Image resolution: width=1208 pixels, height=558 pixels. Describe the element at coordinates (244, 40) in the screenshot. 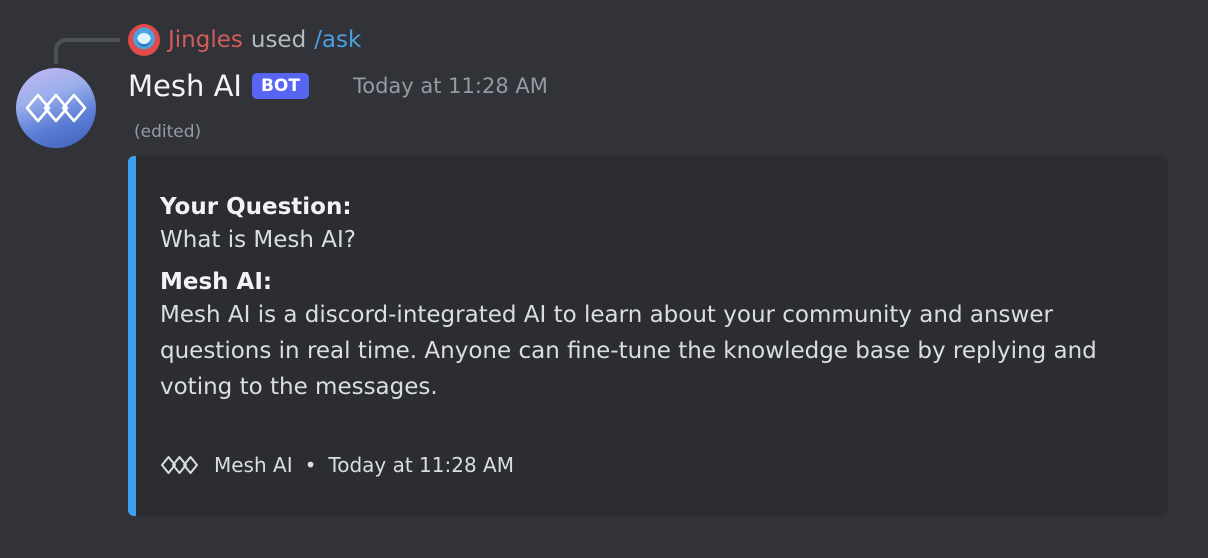

I see `reply-context: Jingles used /ask` at that location.